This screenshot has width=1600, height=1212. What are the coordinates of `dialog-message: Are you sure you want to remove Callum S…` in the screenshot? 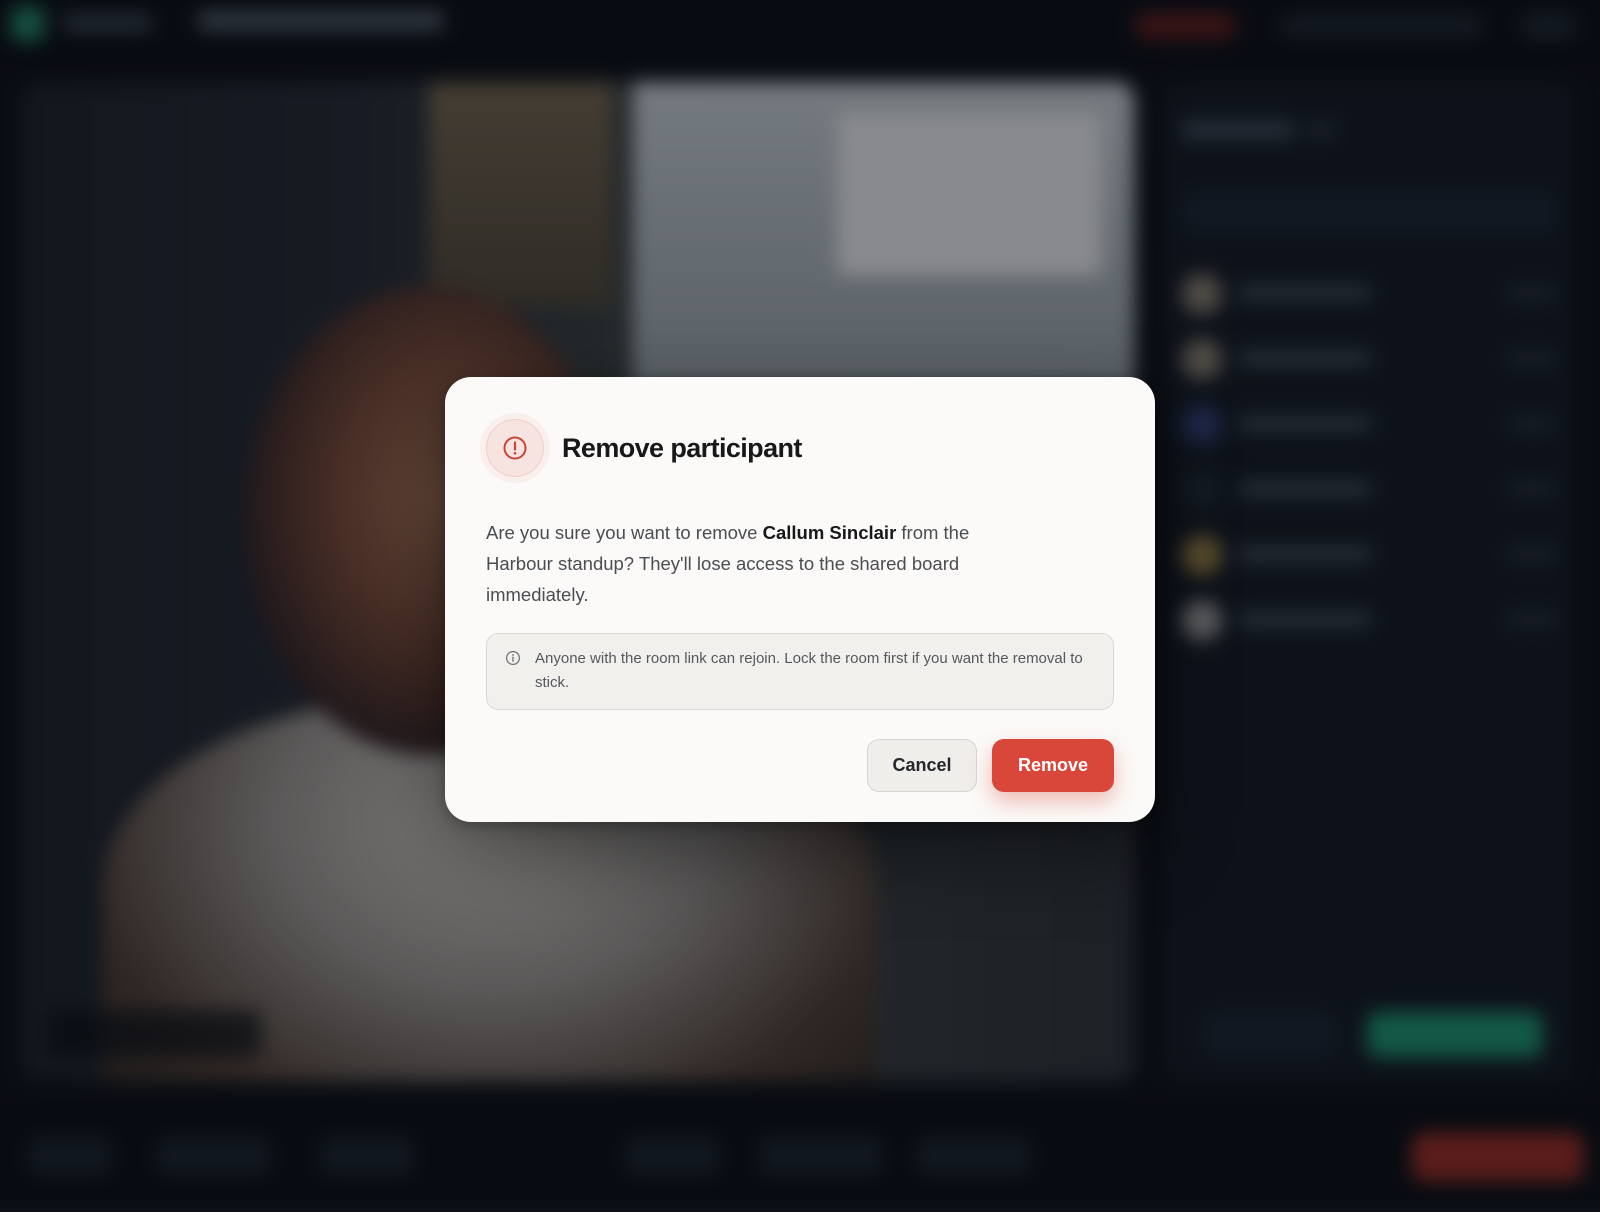 It's located at (746, 563).